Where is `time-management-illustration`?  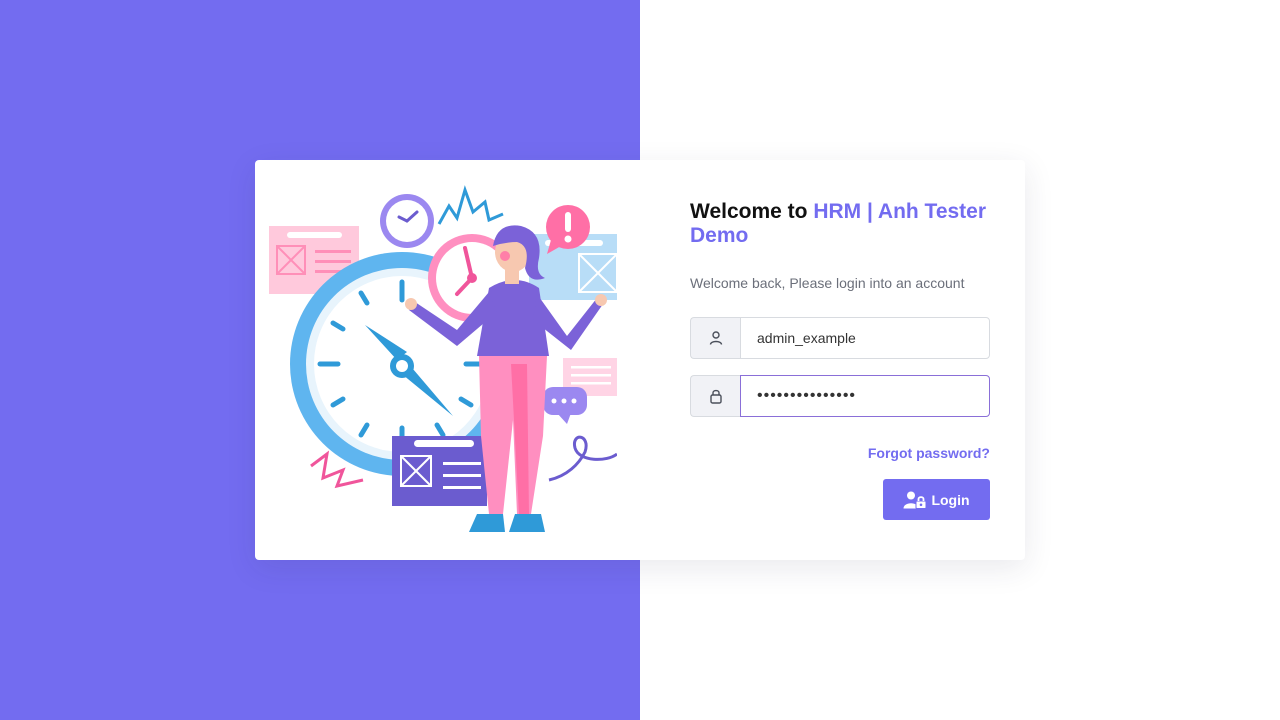
time-management-illustration is located at coordinates (443, 358).